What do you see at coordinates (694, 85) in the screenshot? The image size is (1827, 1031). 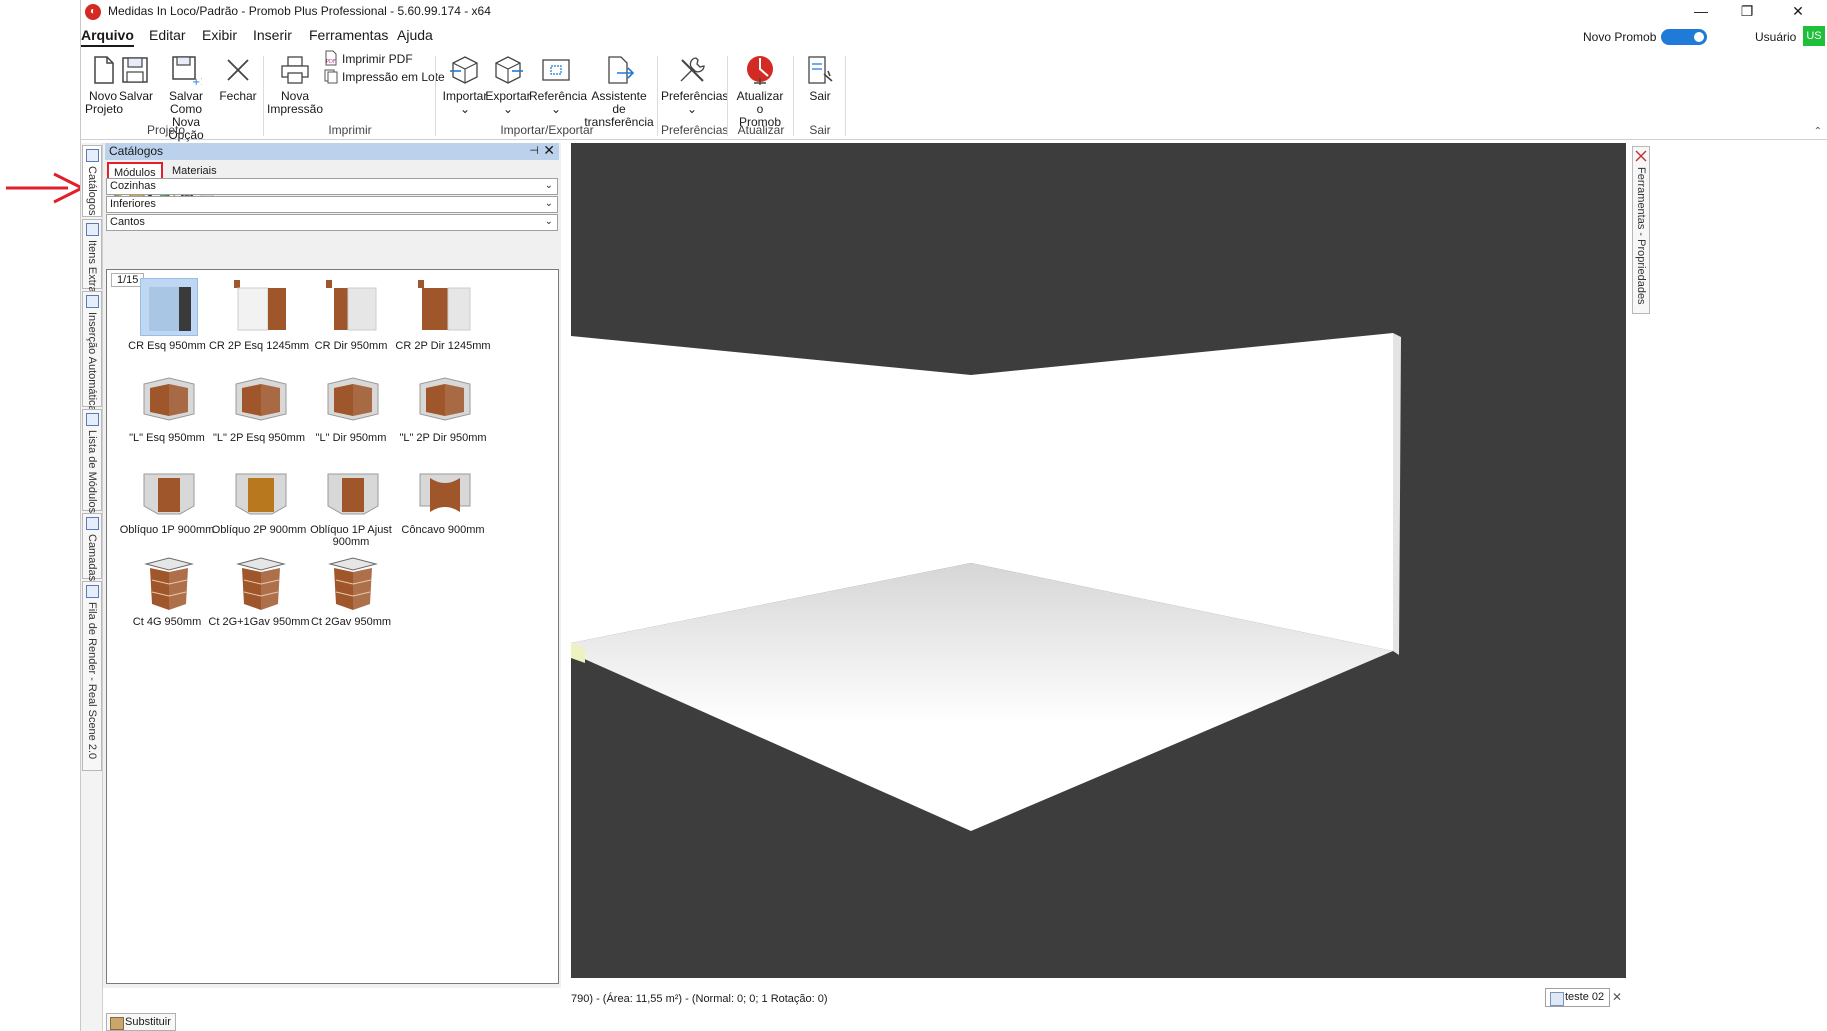 I see `preferencias-button: Preferências ⌄` at bounding box center [694, 85].